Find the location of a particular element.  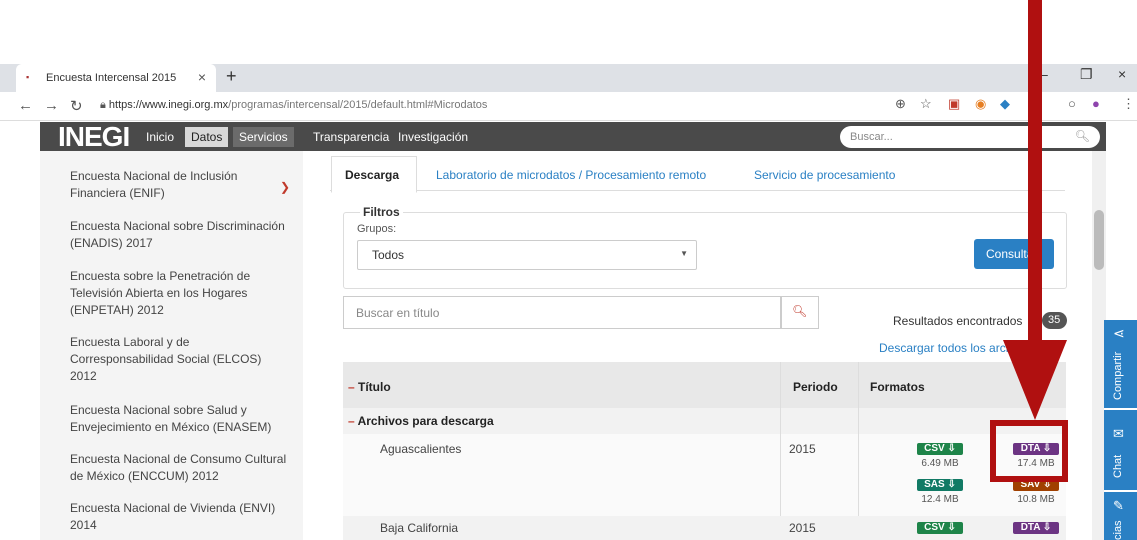

title-search-button: 🔍︎ is located at coordinates (799, 312).